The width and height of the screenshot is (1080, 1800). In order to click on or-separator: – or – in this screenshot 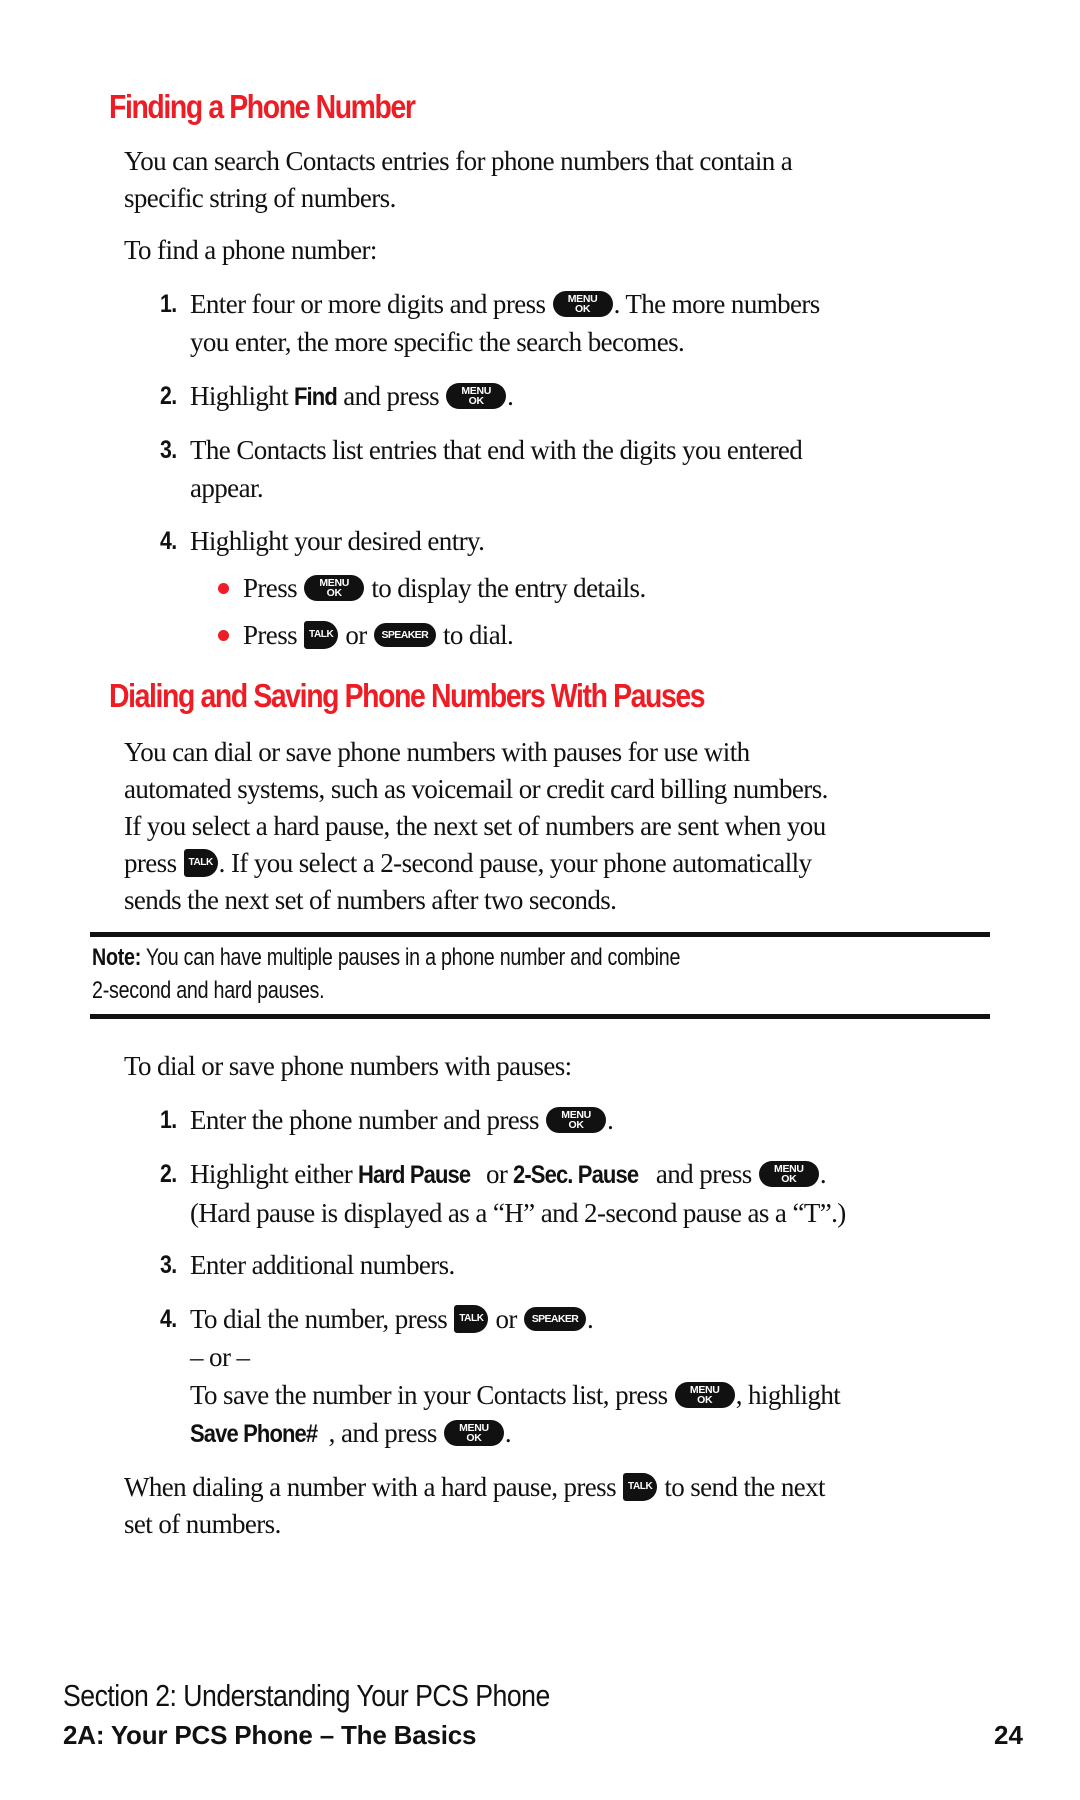, I will do `click(220, 1357)`.